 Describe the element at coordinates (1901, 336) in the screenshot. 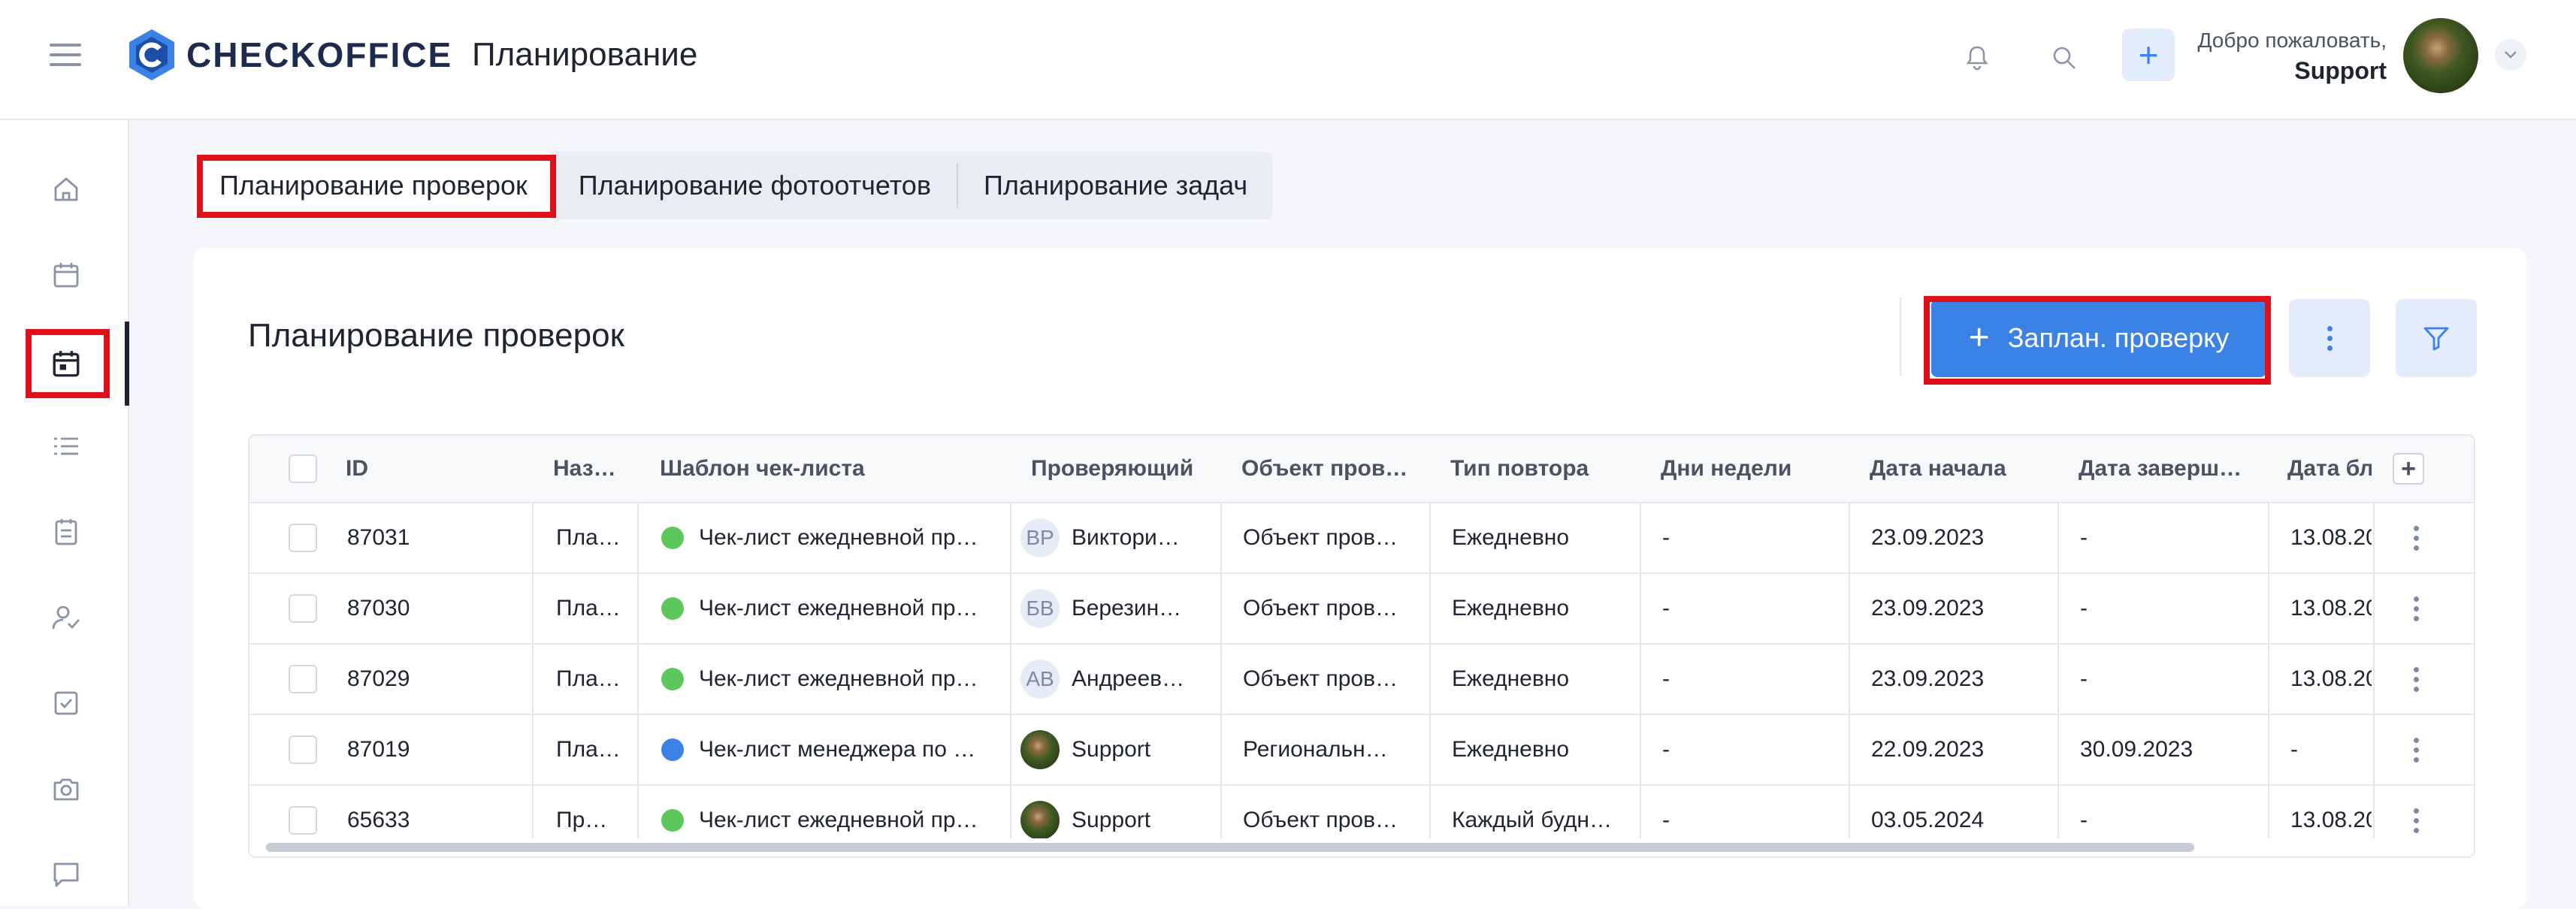

I see `toolbar-divider` at that location.